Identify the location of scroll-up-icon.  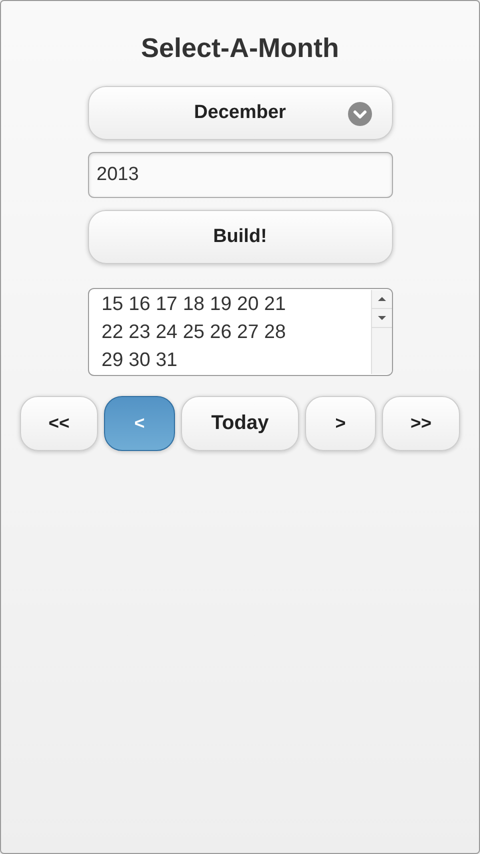
(382, 299).